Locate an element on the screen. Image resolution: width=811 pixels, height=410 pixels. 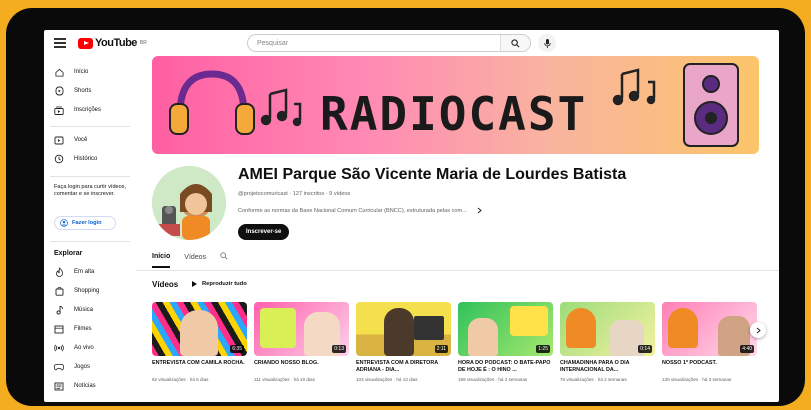
shopping-icon is located at coordinates (59, 291).